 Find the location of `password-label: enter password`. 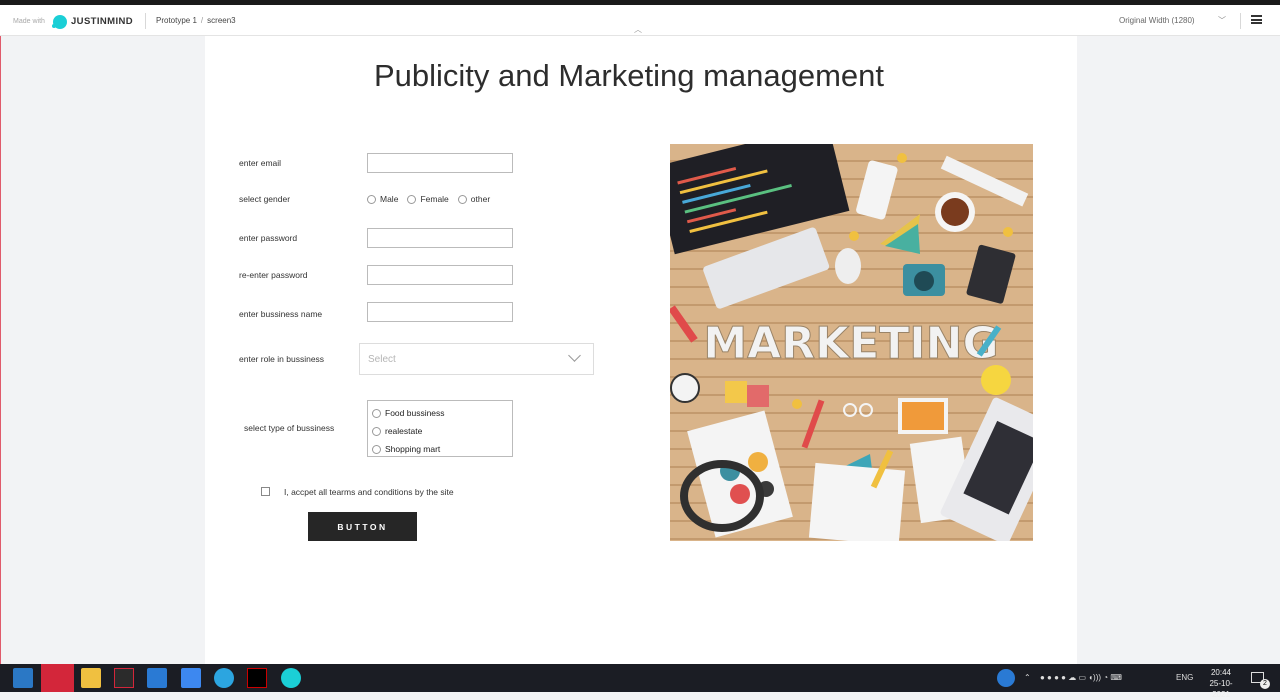

password-label: enter password is located at coordinates (268, 238).